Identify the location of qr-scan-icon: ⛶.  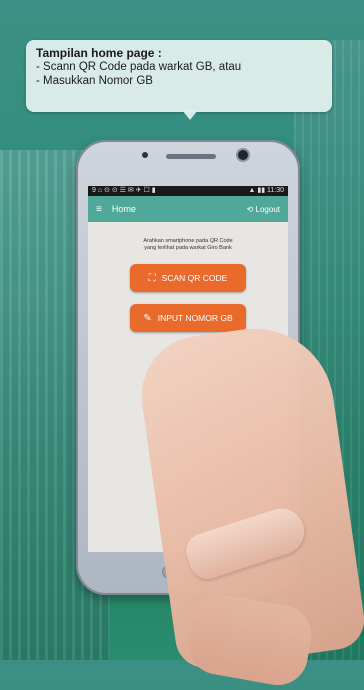
(152, 278).